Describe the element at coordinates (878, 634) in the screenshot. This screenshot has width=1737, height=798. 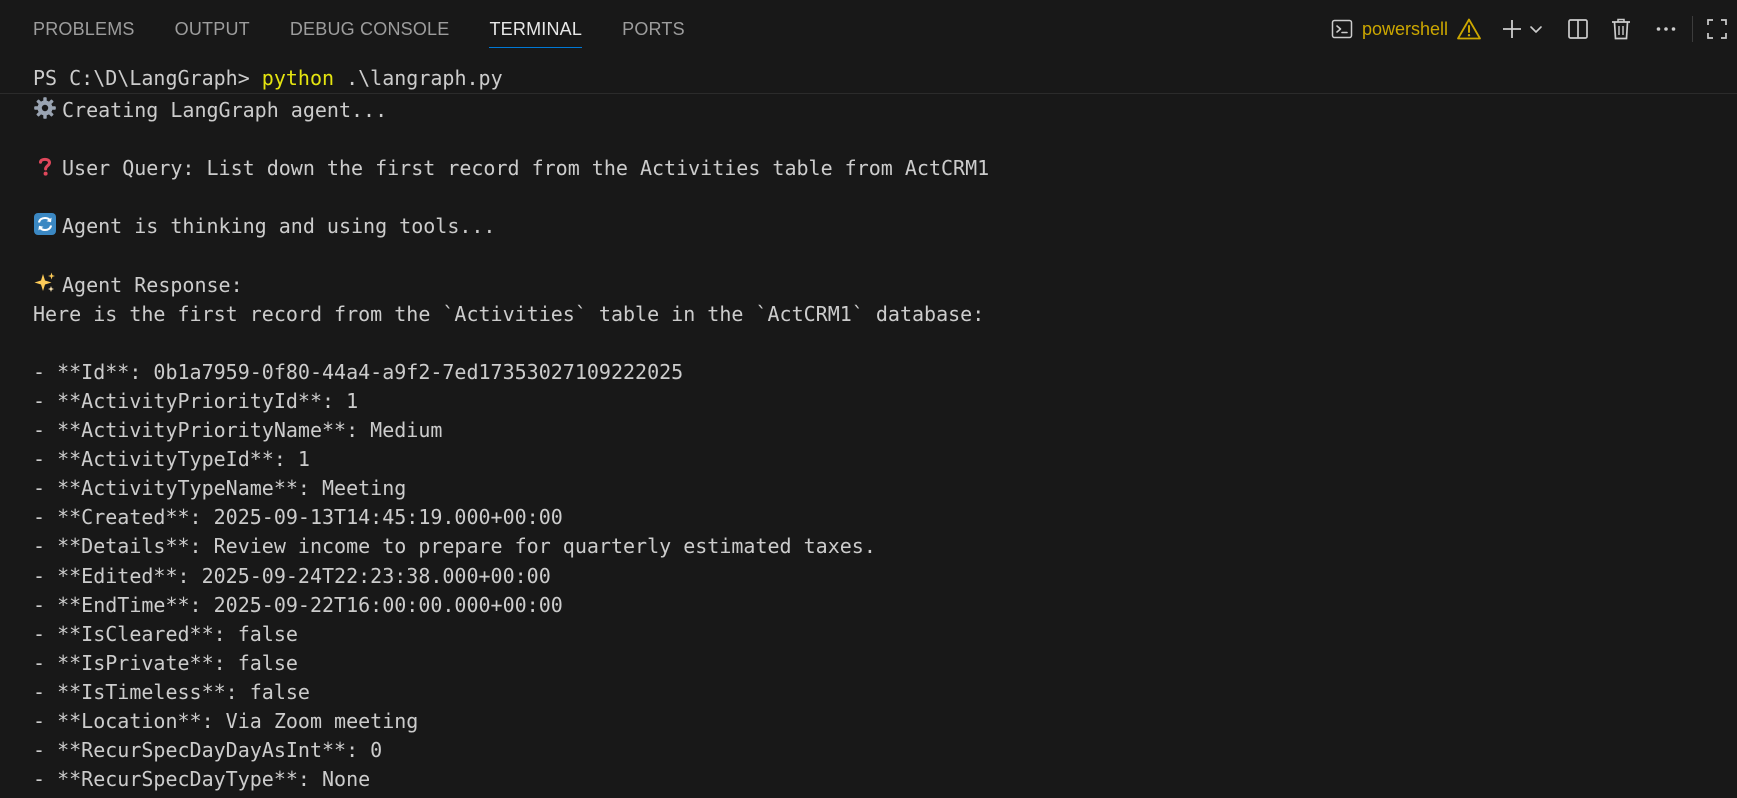
I see `terminal-line: - **IsCleared**: false` at that location.